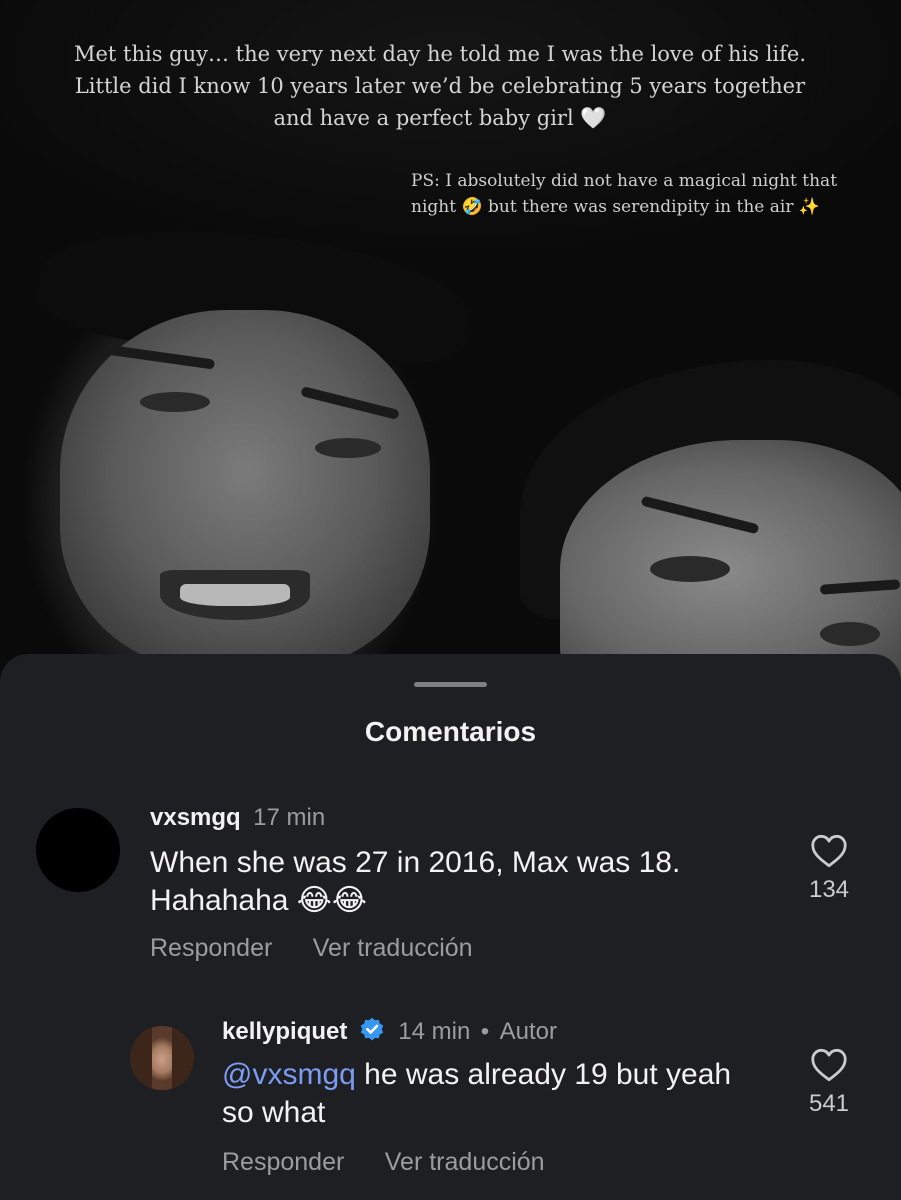  Describe the element at coordinates (235, 595) in the screenshot. I see `man-teeth` at that location.